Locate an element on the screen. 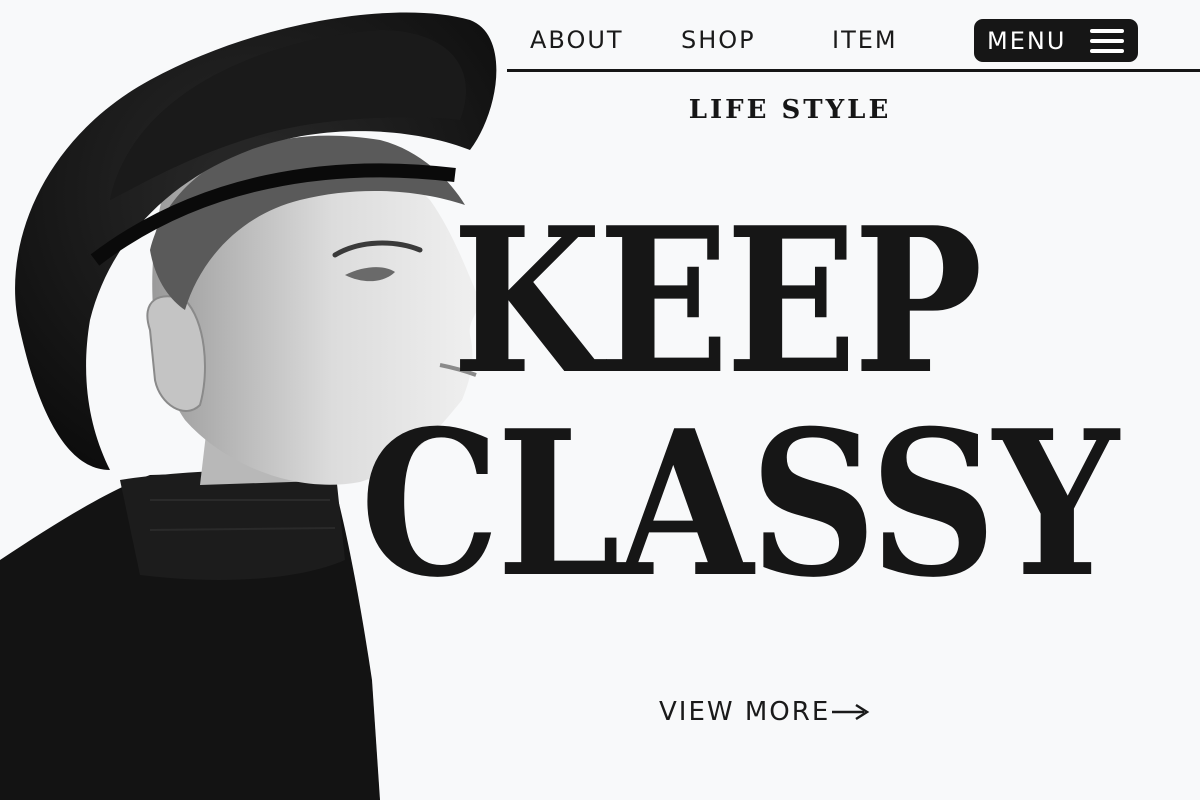 This screenshot has width=1200, height=800. menu-button: MENU is located at coordinates (1056, 40).